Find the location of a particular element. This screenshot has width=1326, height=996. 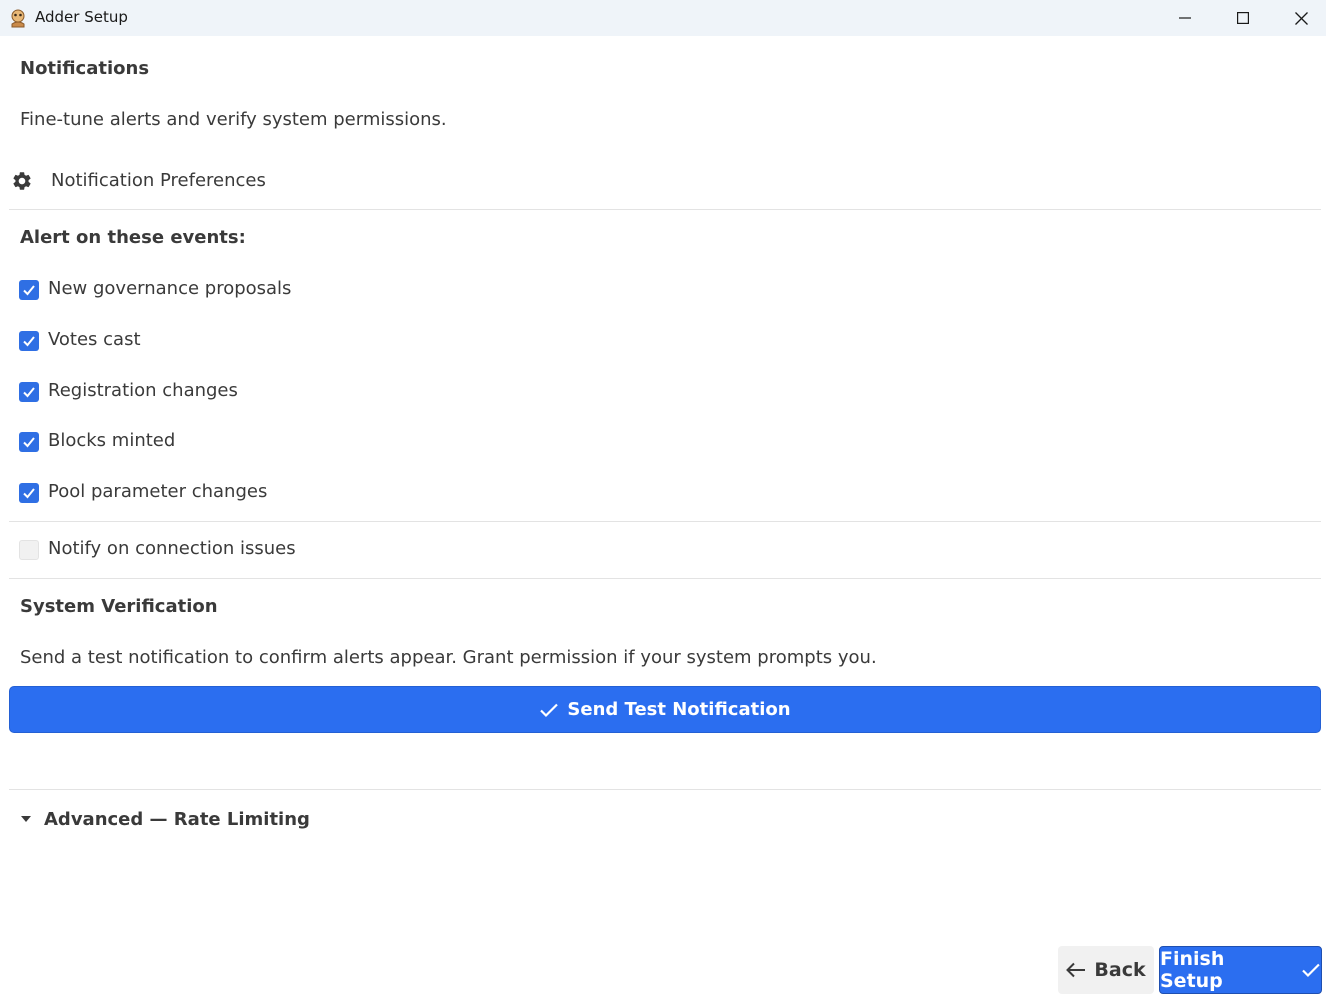

send-test-notification-button: Send Test Notification is located at coordinates (665, 709).